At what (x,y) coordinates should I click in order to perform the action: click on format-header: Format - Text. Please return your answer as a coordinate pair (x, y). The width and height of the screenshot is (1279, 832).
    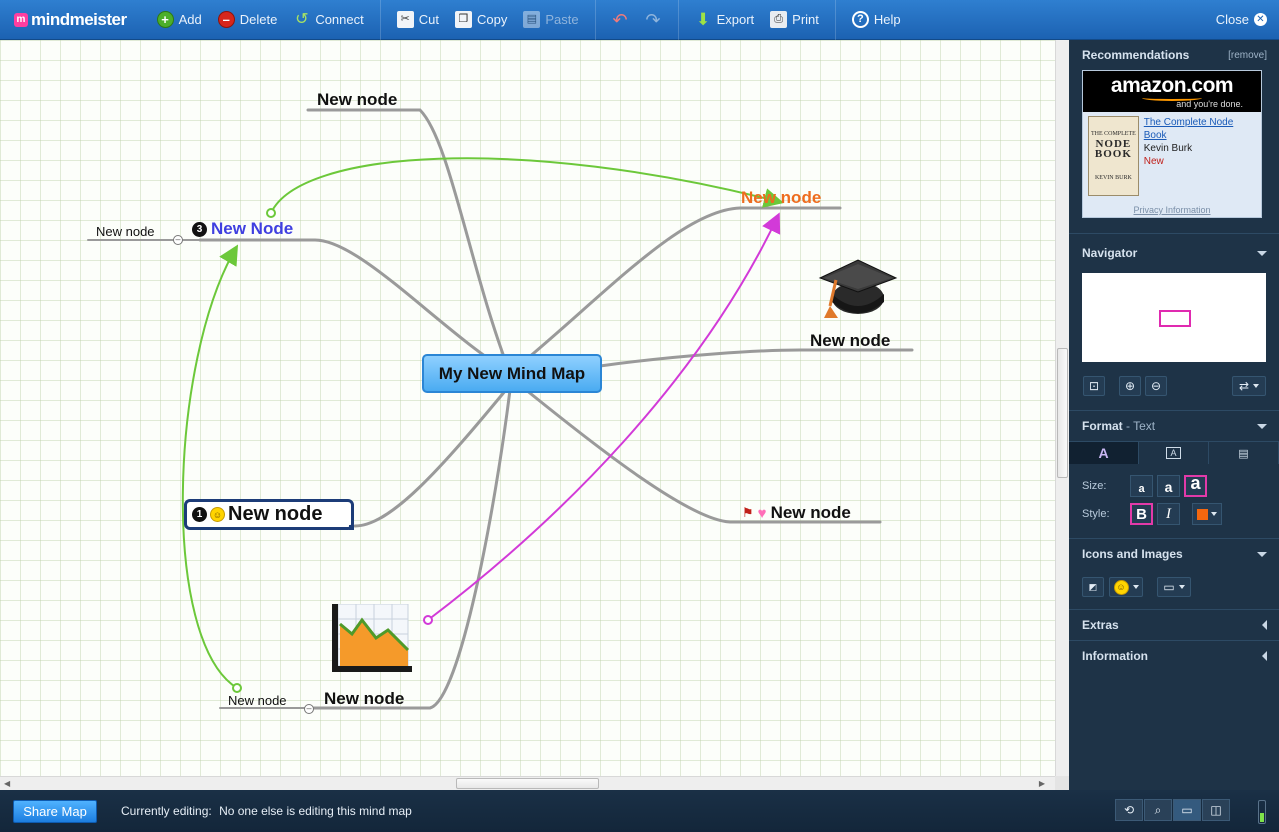
    Looking at the image, I should click on (1174, 426).